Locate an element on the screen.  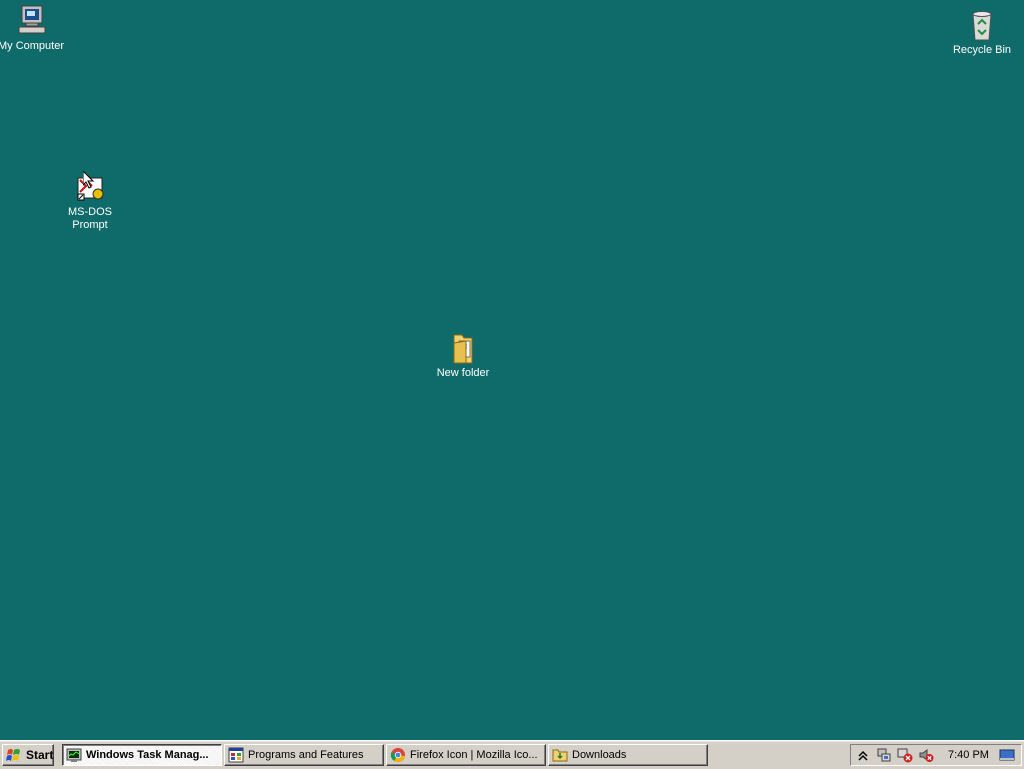
recycle-bin-label: Recycle Bin is located at coordinates (982, 50).